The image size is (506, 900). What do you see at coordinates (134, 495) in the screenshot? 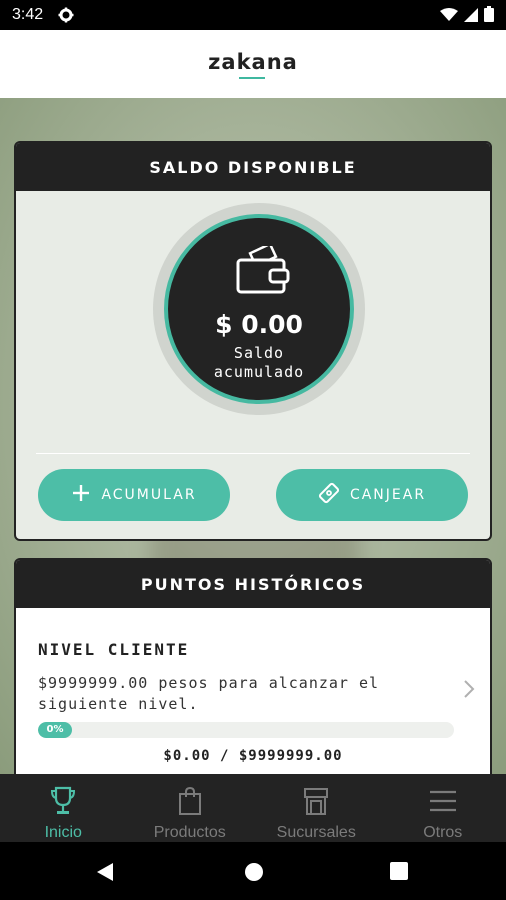
I see `accumulate-button: ACUMULAR` at bounding box center [134, 495].